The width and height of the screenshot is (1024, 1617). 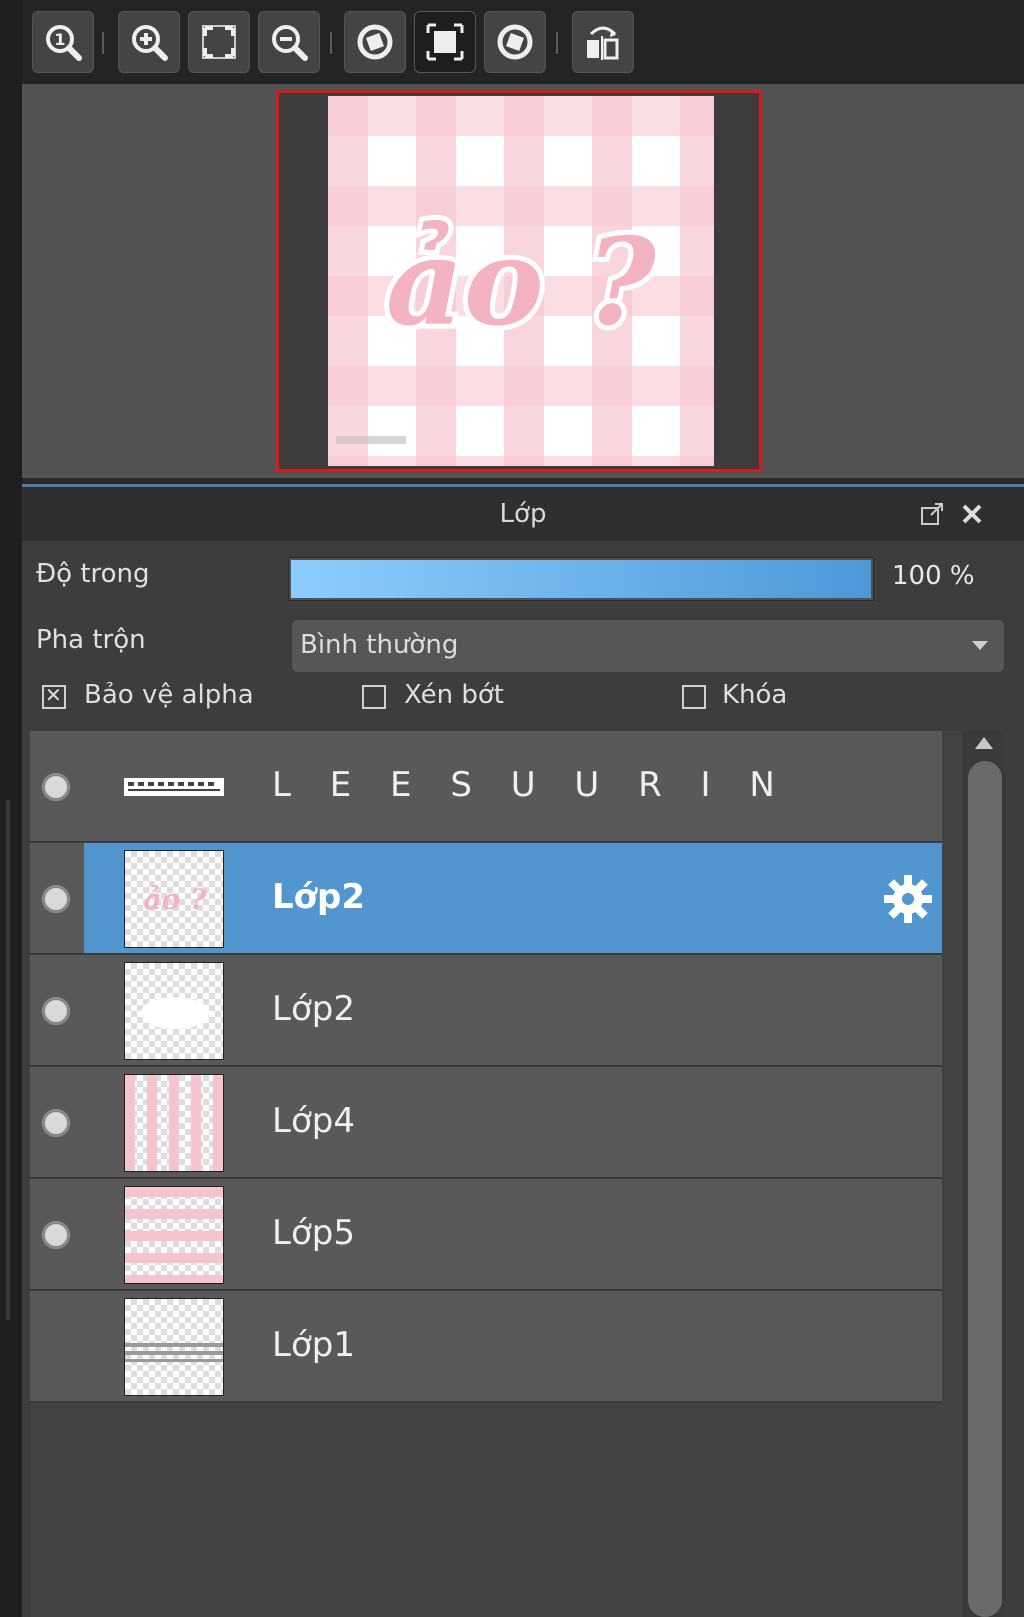 I want to click on flip-icon, so click(x=603, y=43).